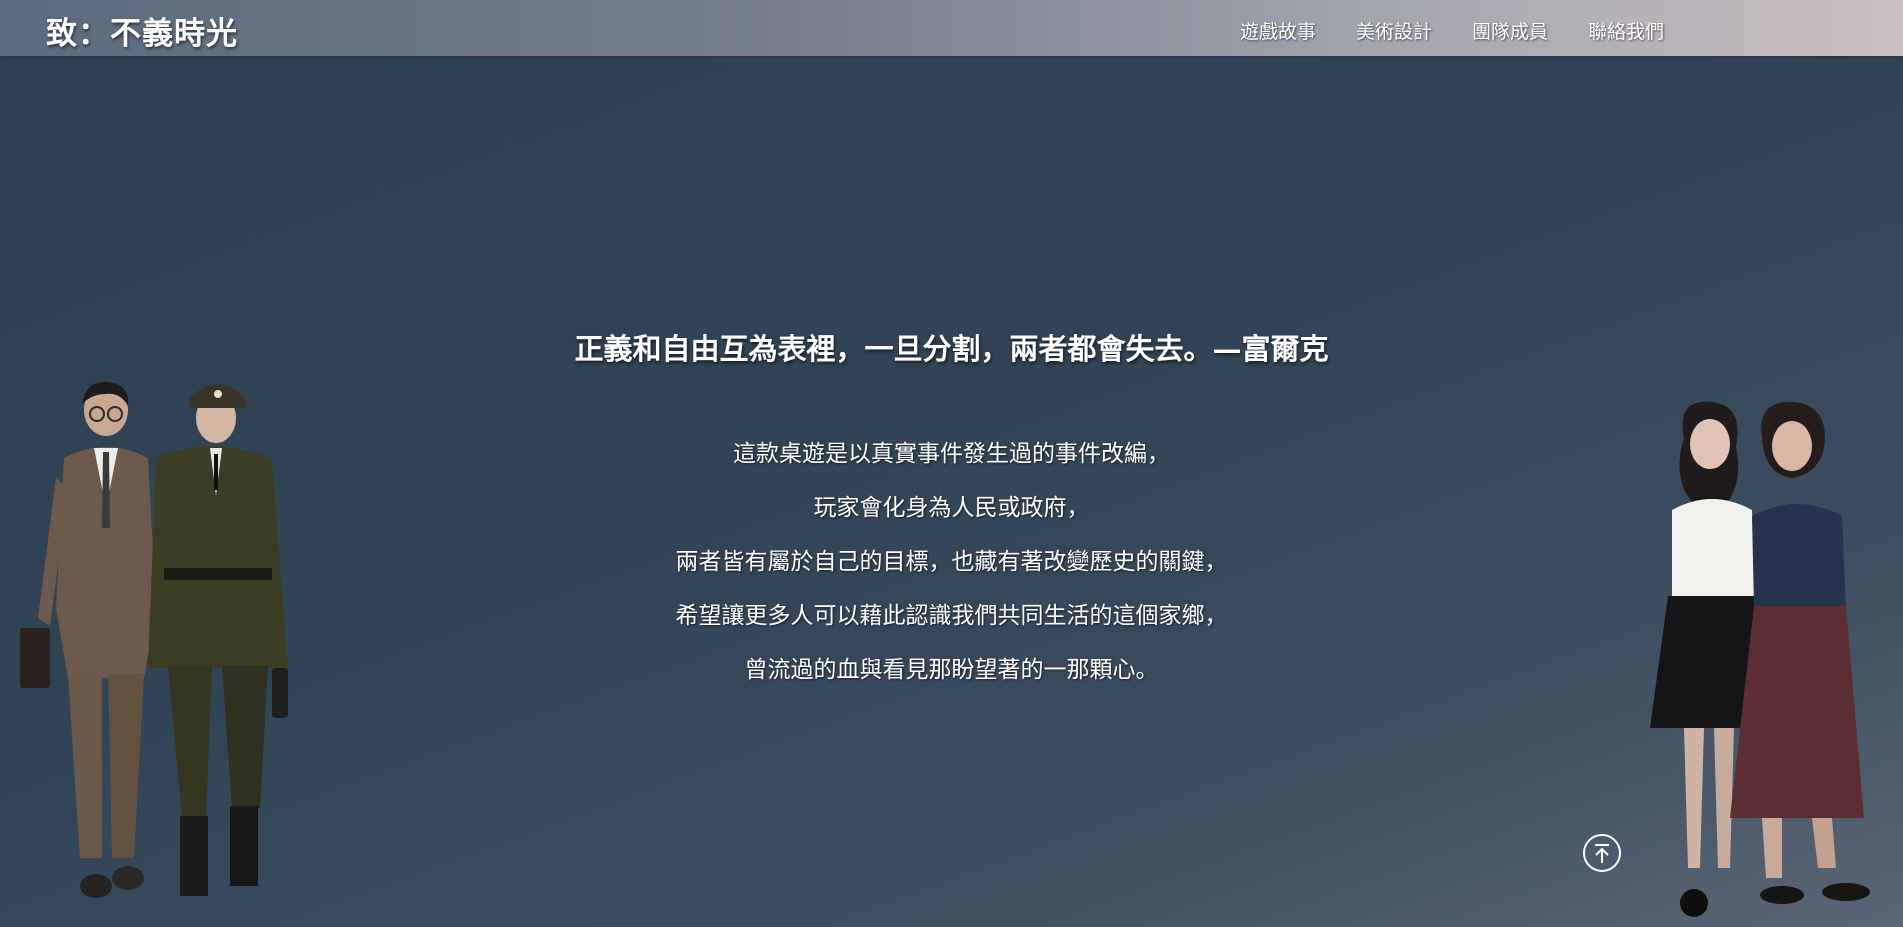 The height and width of the screenshot is (927, 1903). What do you see at coordinates (1278, 30) in the screenshot?
I see `nav-item-game-story: 遊戲故事` at bounding box center [1278, 30].